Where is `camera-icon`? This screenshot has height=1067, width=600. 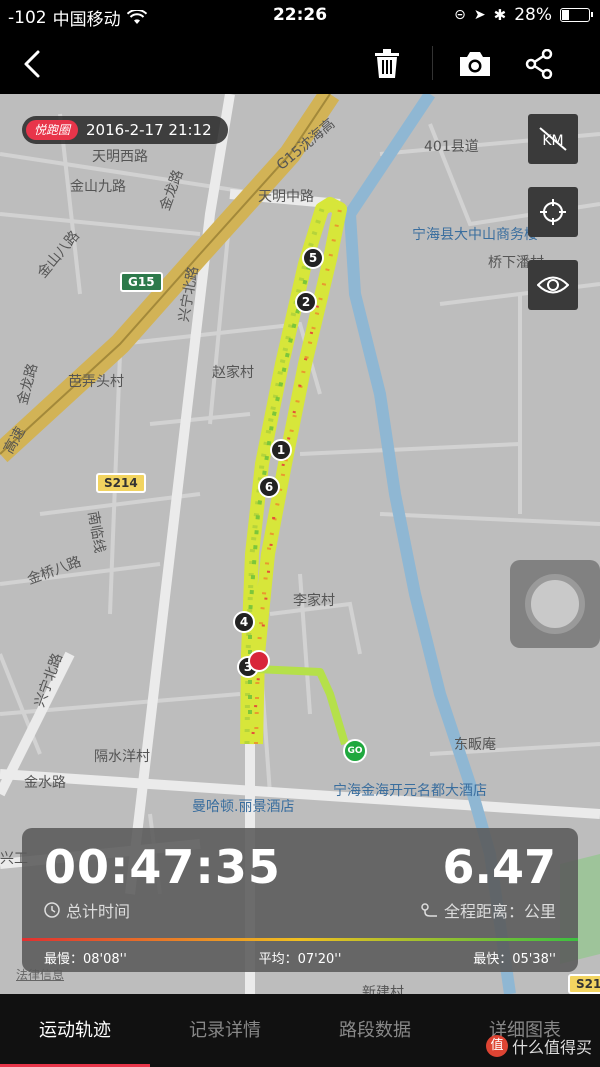
camera-icon is located at coordinates (475, 64).